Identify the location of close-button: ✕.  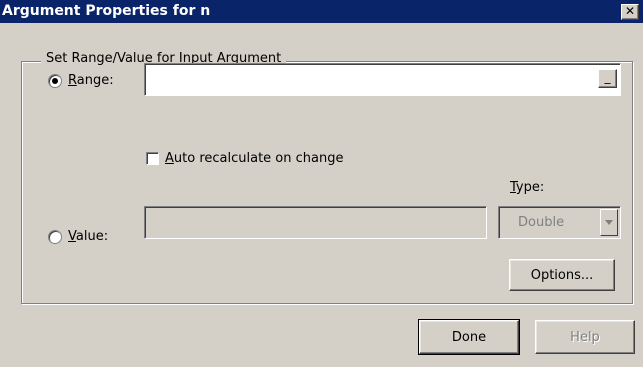
(630, 12).